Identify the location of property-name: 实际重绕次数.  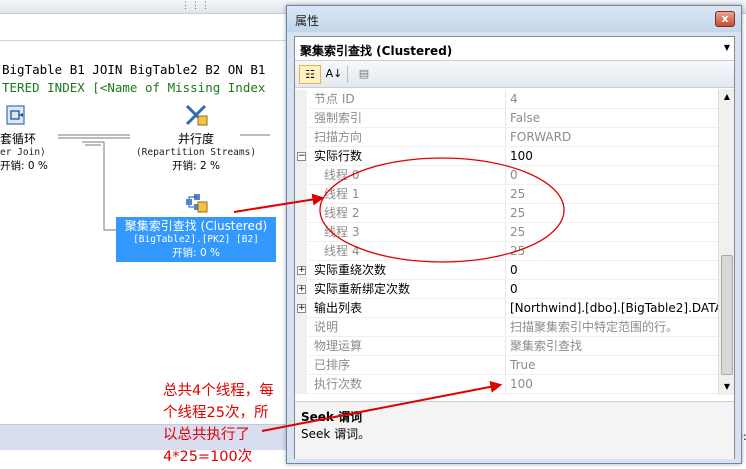
(406, 270).